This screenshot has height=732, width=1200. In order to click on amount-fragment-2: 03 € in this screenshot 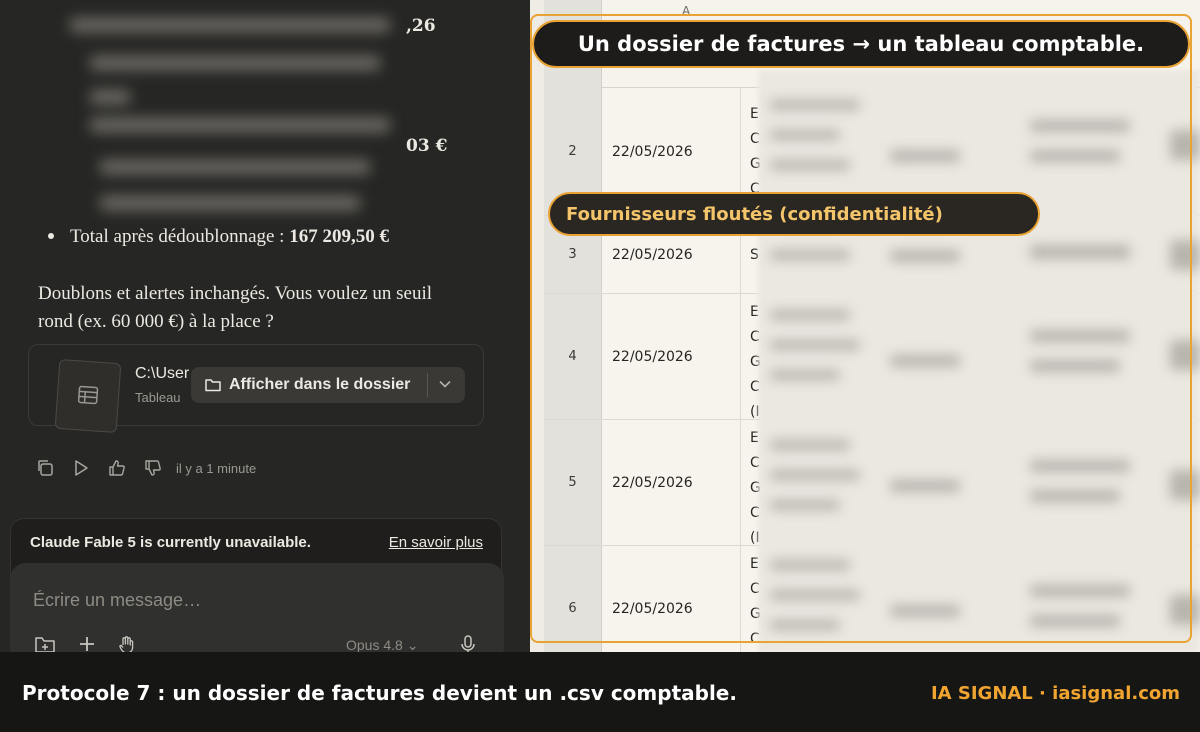, I will do `click(427, 146)`.